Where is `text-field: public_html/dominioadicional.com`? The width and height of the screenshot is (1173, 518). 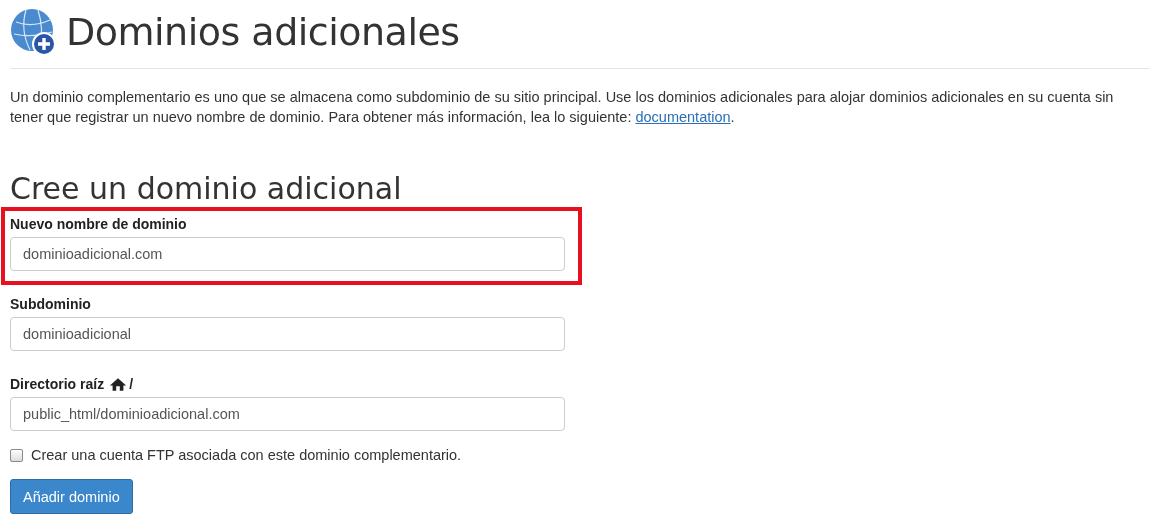 text-field: public_html/dominioadicional.com is located at coordinates (287, 414).